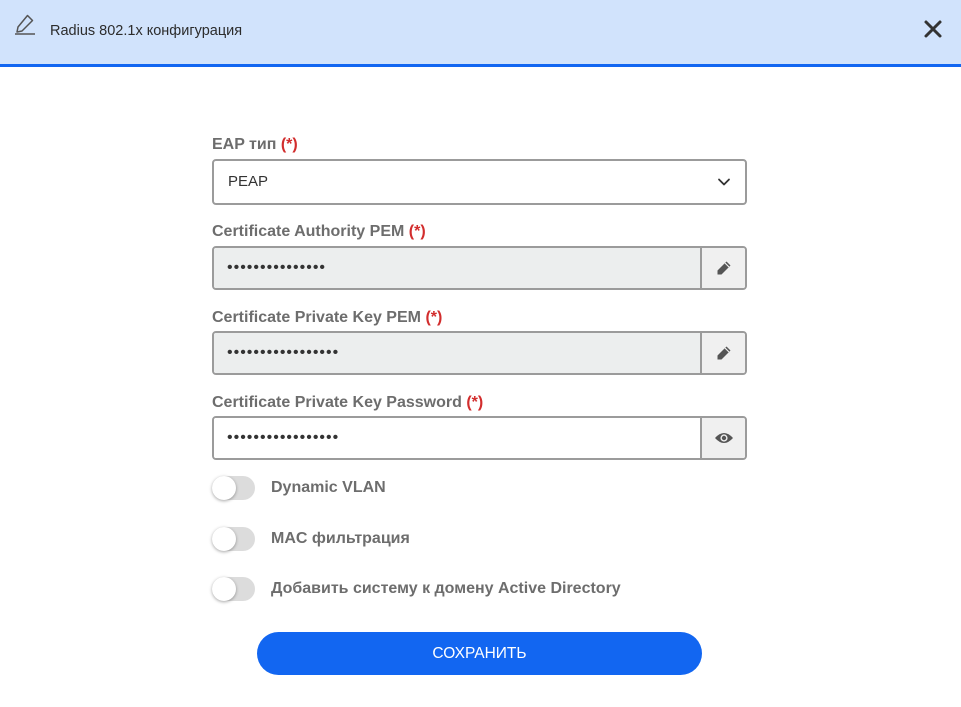 Image resolution: width=961 pixels, height=707 pixels. I want to click on private-key-password-input, so click(457, 438).